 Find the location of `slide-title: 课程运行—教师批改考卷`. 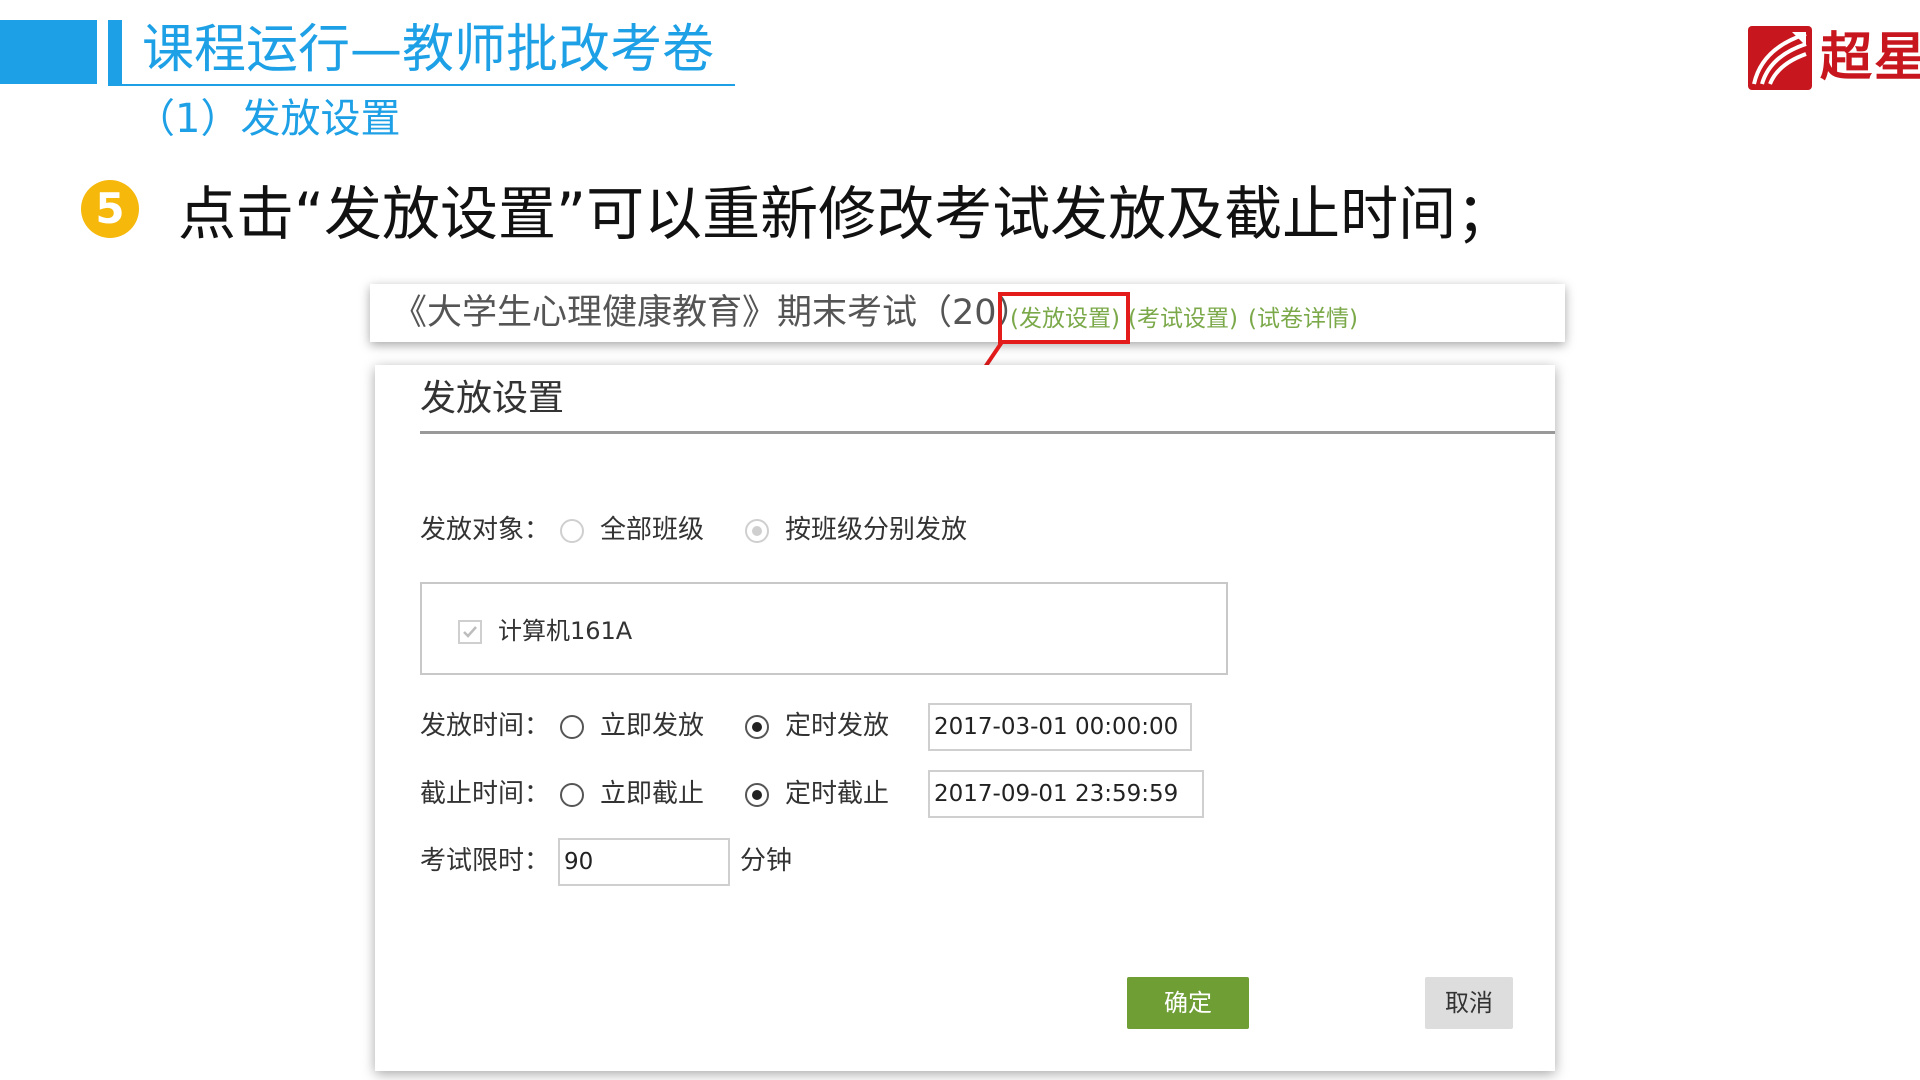

slide-title: 课程运行—教师批改考卷 is located at coordinates (428, 50).